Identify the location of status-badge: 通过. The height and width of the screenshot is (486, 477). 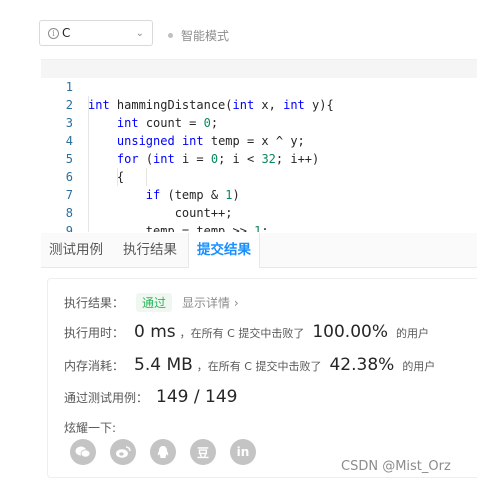
(154, 302).